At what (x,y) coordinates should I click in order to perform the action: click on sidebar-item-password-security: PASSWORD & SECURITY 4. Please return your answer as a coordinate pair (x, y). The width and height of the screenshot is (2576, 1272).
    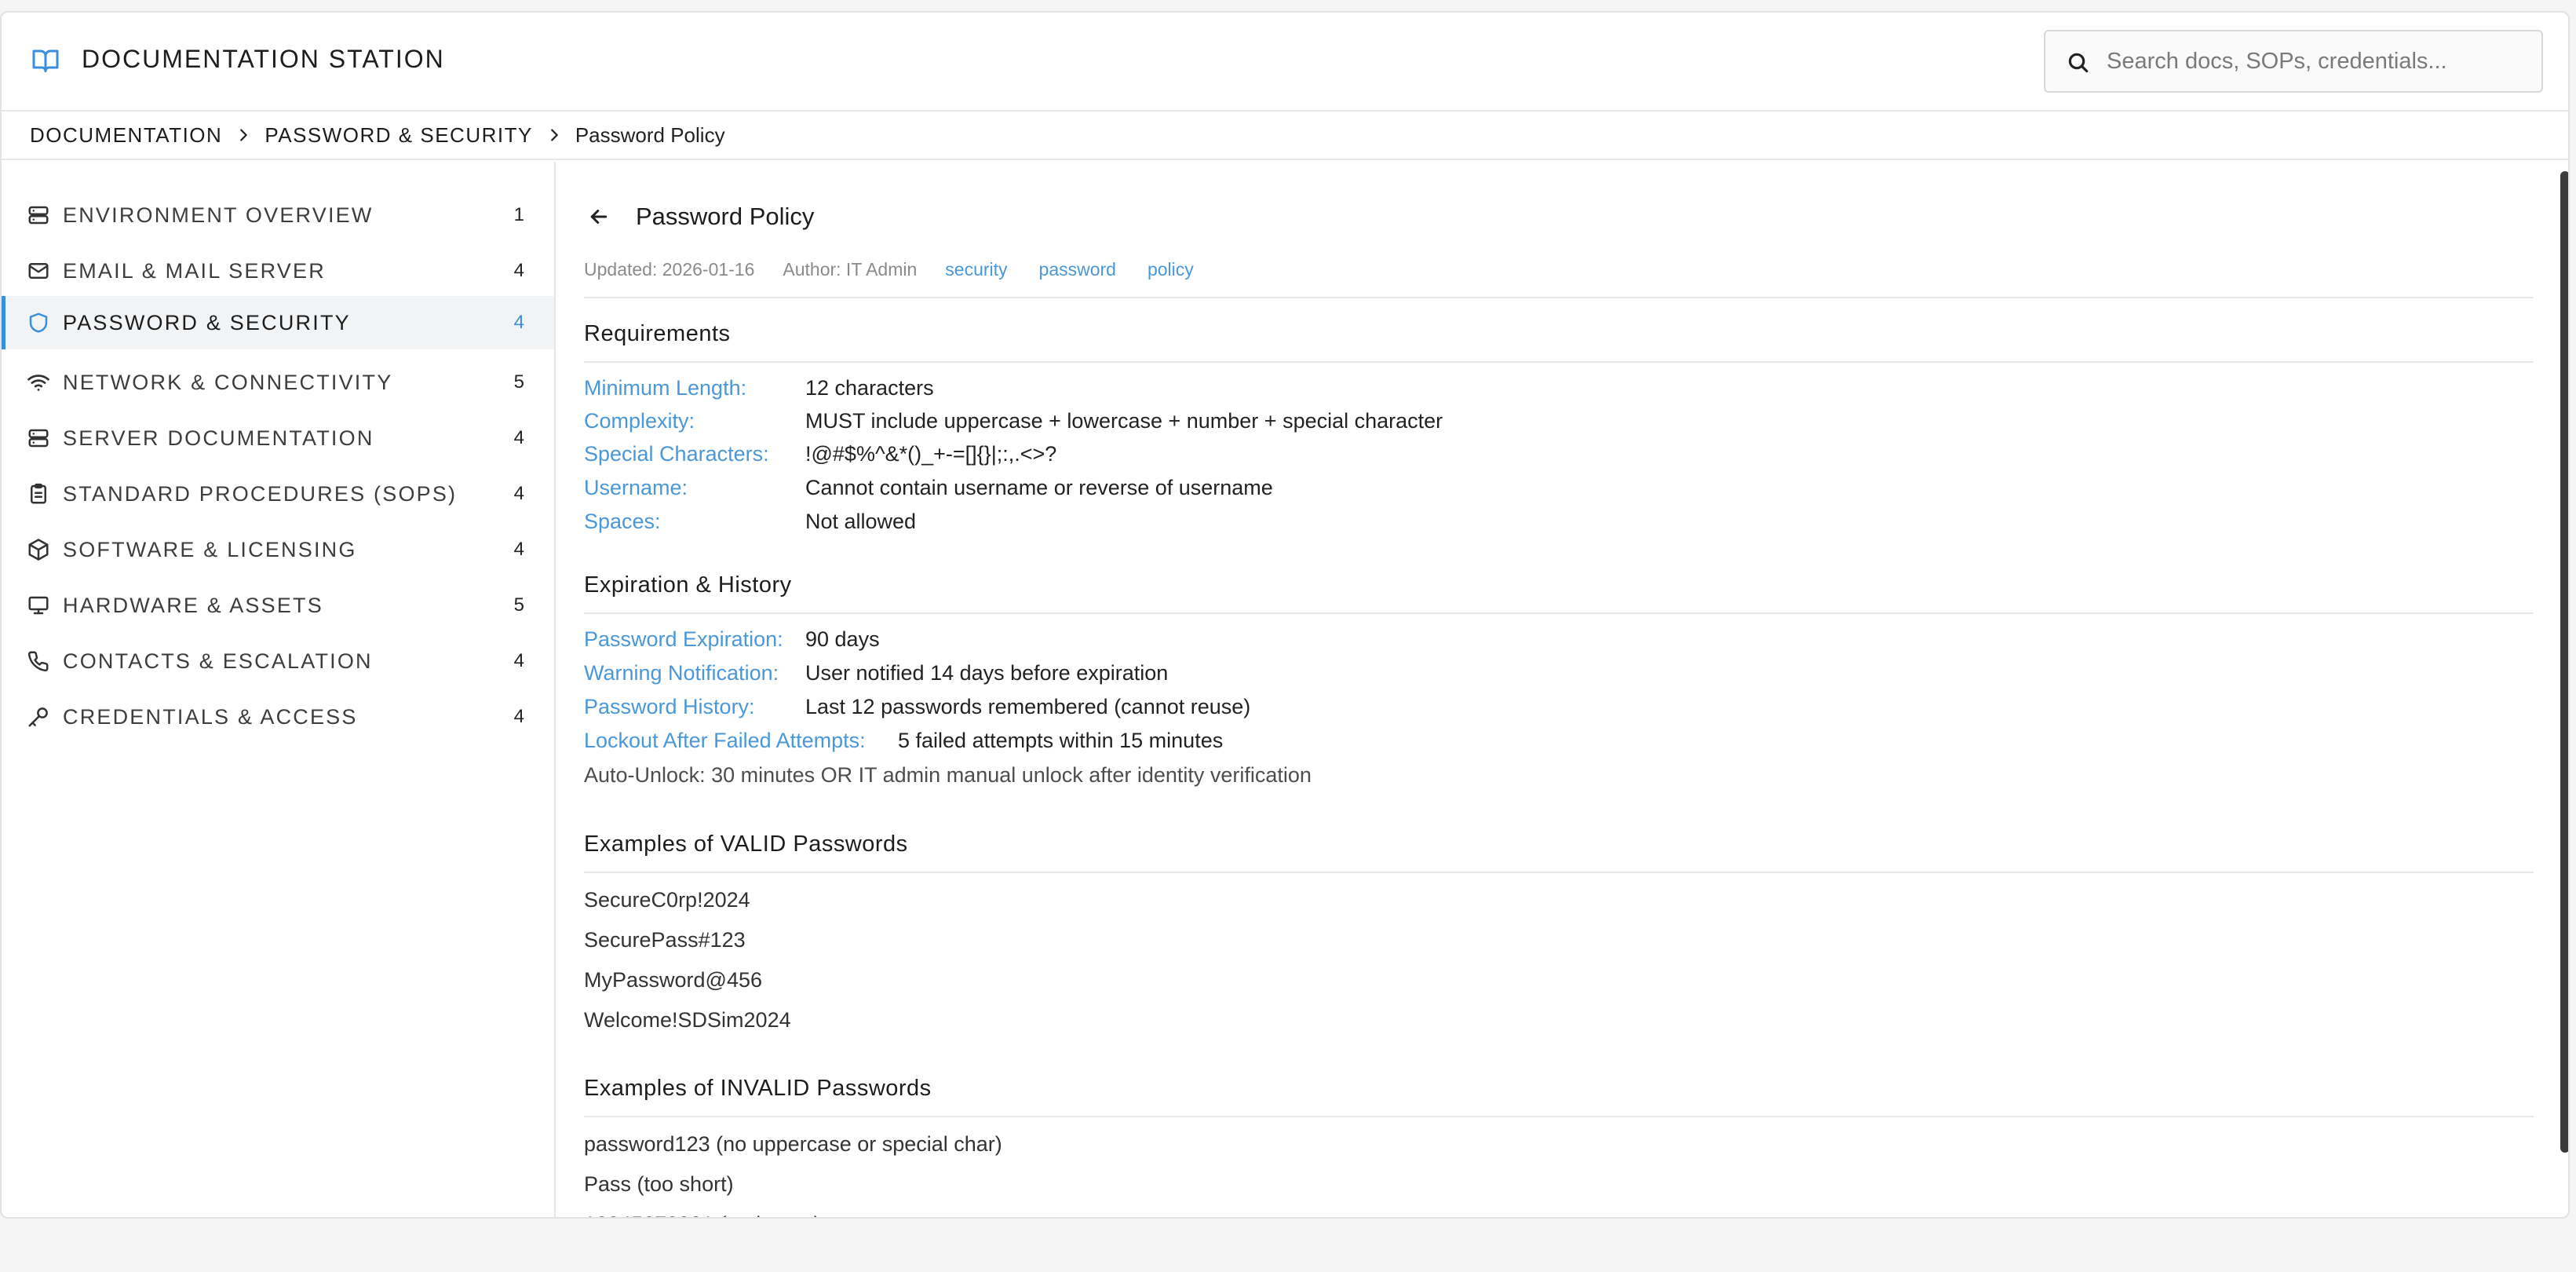
    Looking at the image, I should click on (278, 322).